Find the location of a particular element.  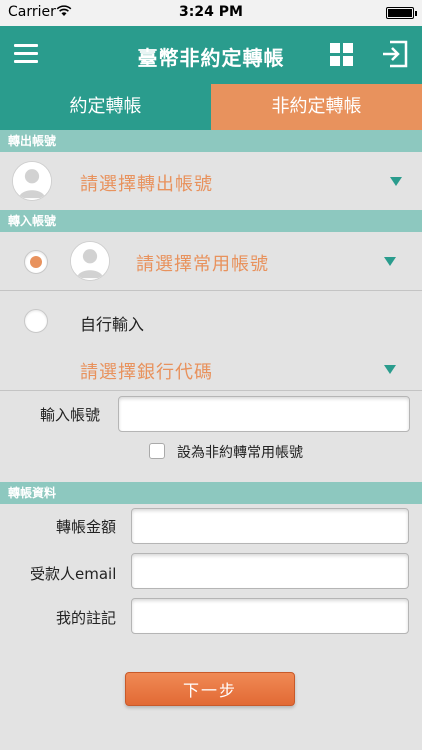

account-number-label: 輸入帳號 is located at coordinates (70, 415).